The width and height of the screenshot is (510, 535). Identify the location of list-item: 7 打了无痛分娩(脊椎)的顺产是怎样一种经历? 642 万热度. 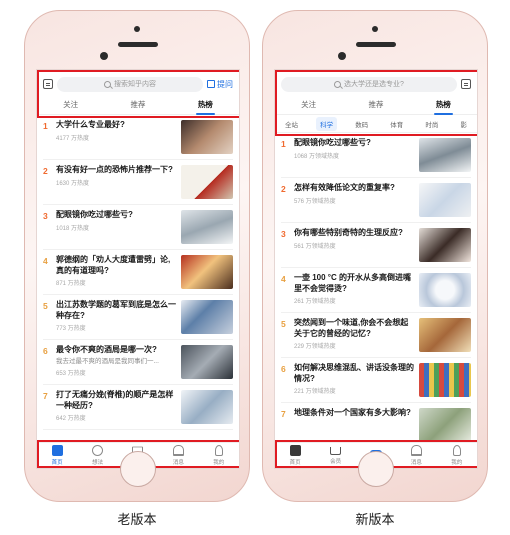
(138, 407).